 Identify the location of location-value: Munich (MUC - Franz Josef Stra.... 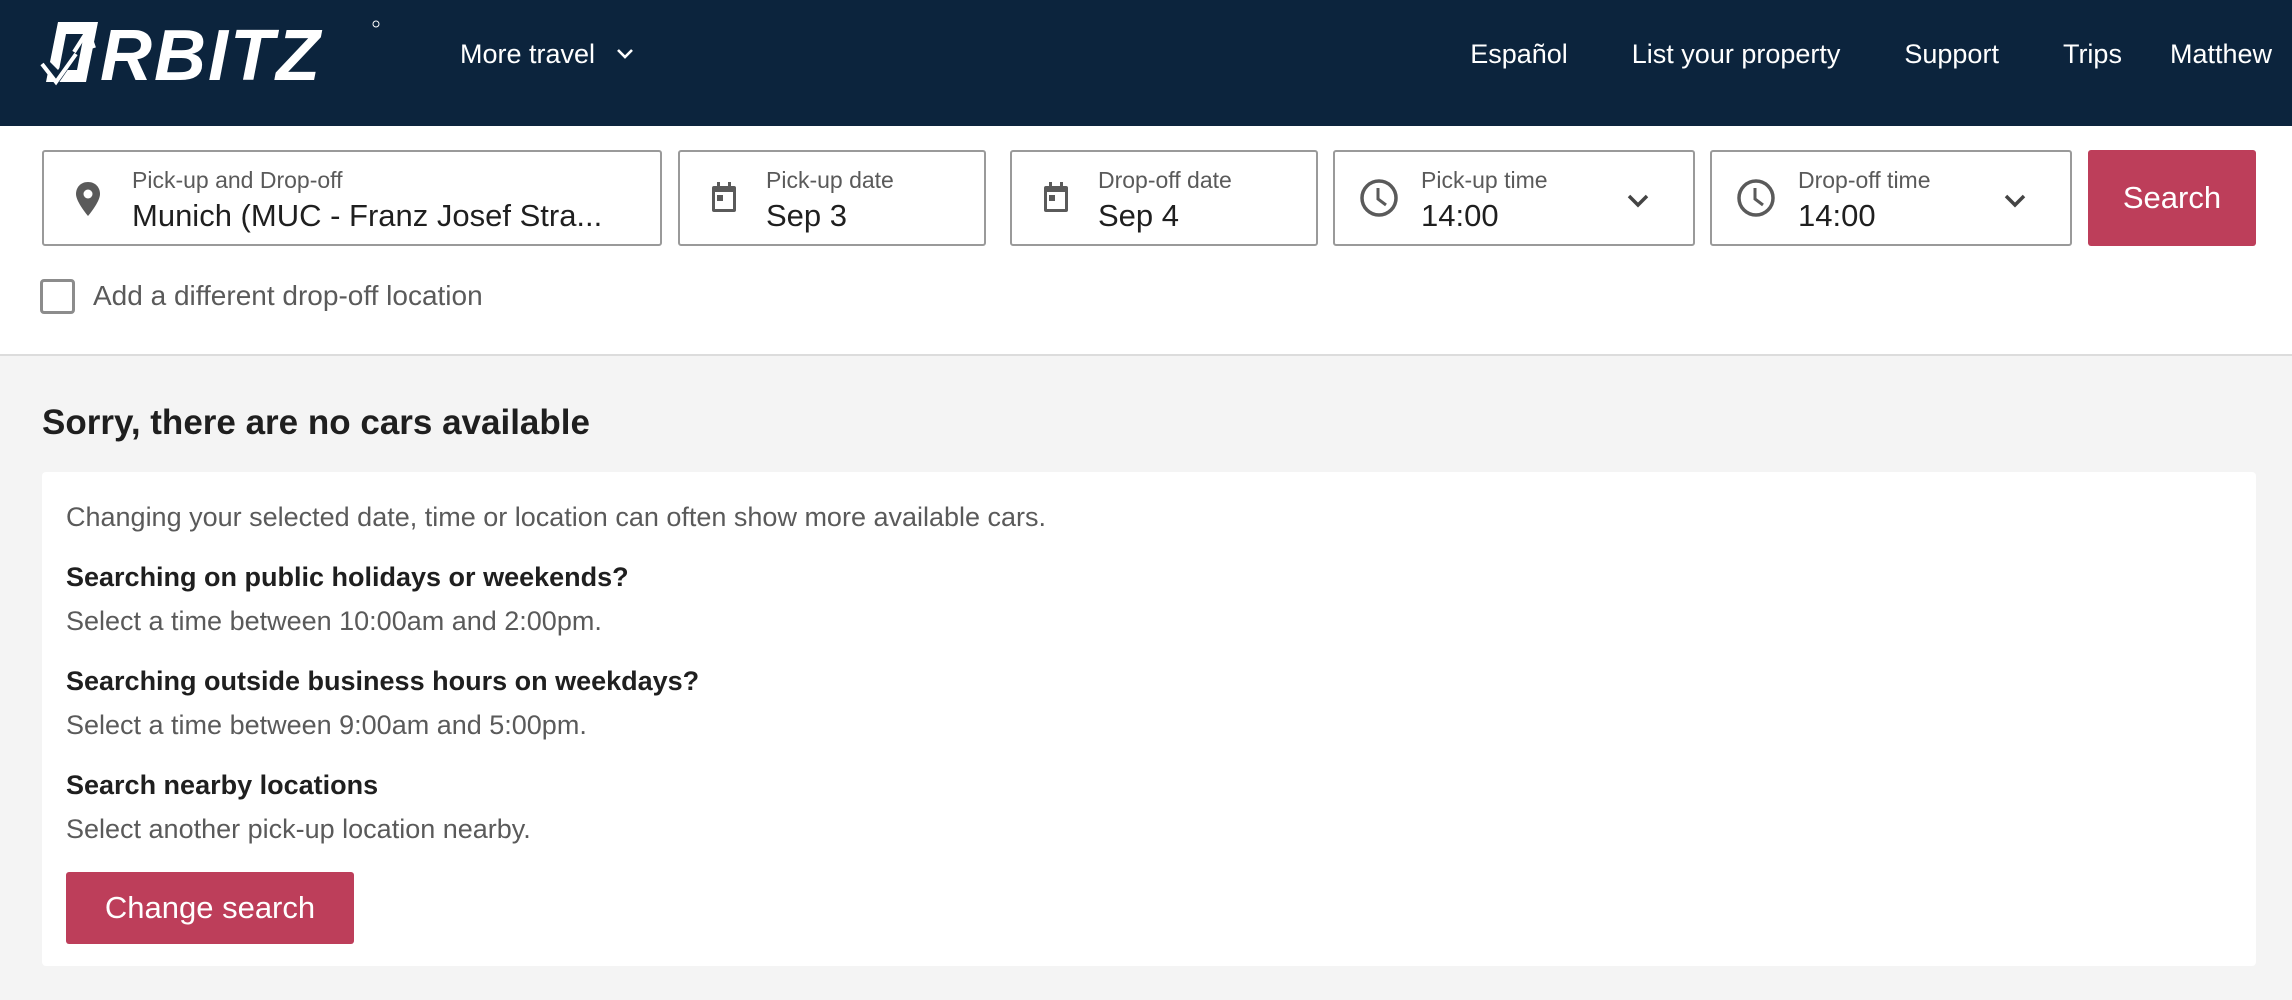
(367, 215).